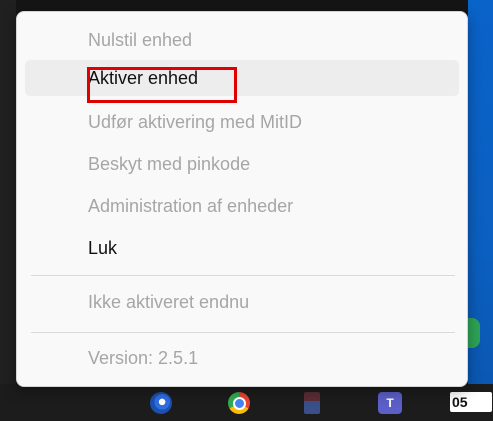 The image size is (493, 421). What do you see at coordinates (140, 39) in the screenshot?
I see `menu-item-label: Nulstil enhed` at bounding box center [140, 39].